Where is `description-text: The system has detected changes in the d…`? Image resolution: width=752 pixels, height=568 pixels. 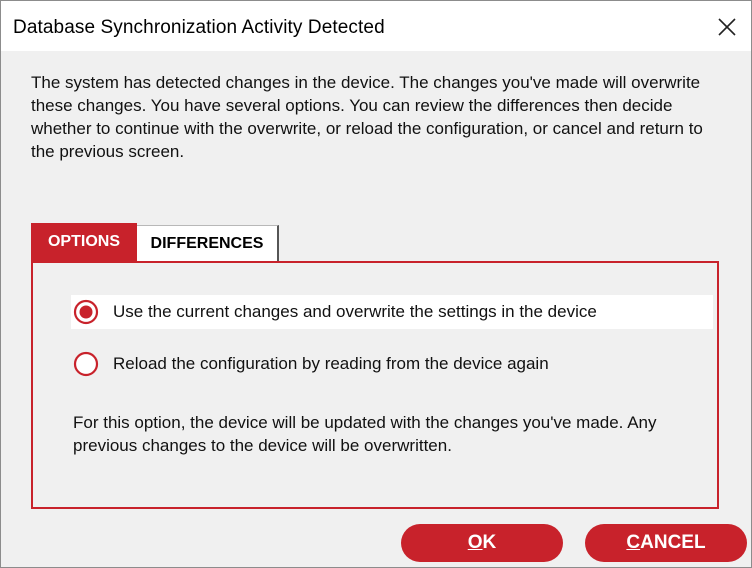 description-text: The system has detected changes in the d… is located at coordinates (367, 117).